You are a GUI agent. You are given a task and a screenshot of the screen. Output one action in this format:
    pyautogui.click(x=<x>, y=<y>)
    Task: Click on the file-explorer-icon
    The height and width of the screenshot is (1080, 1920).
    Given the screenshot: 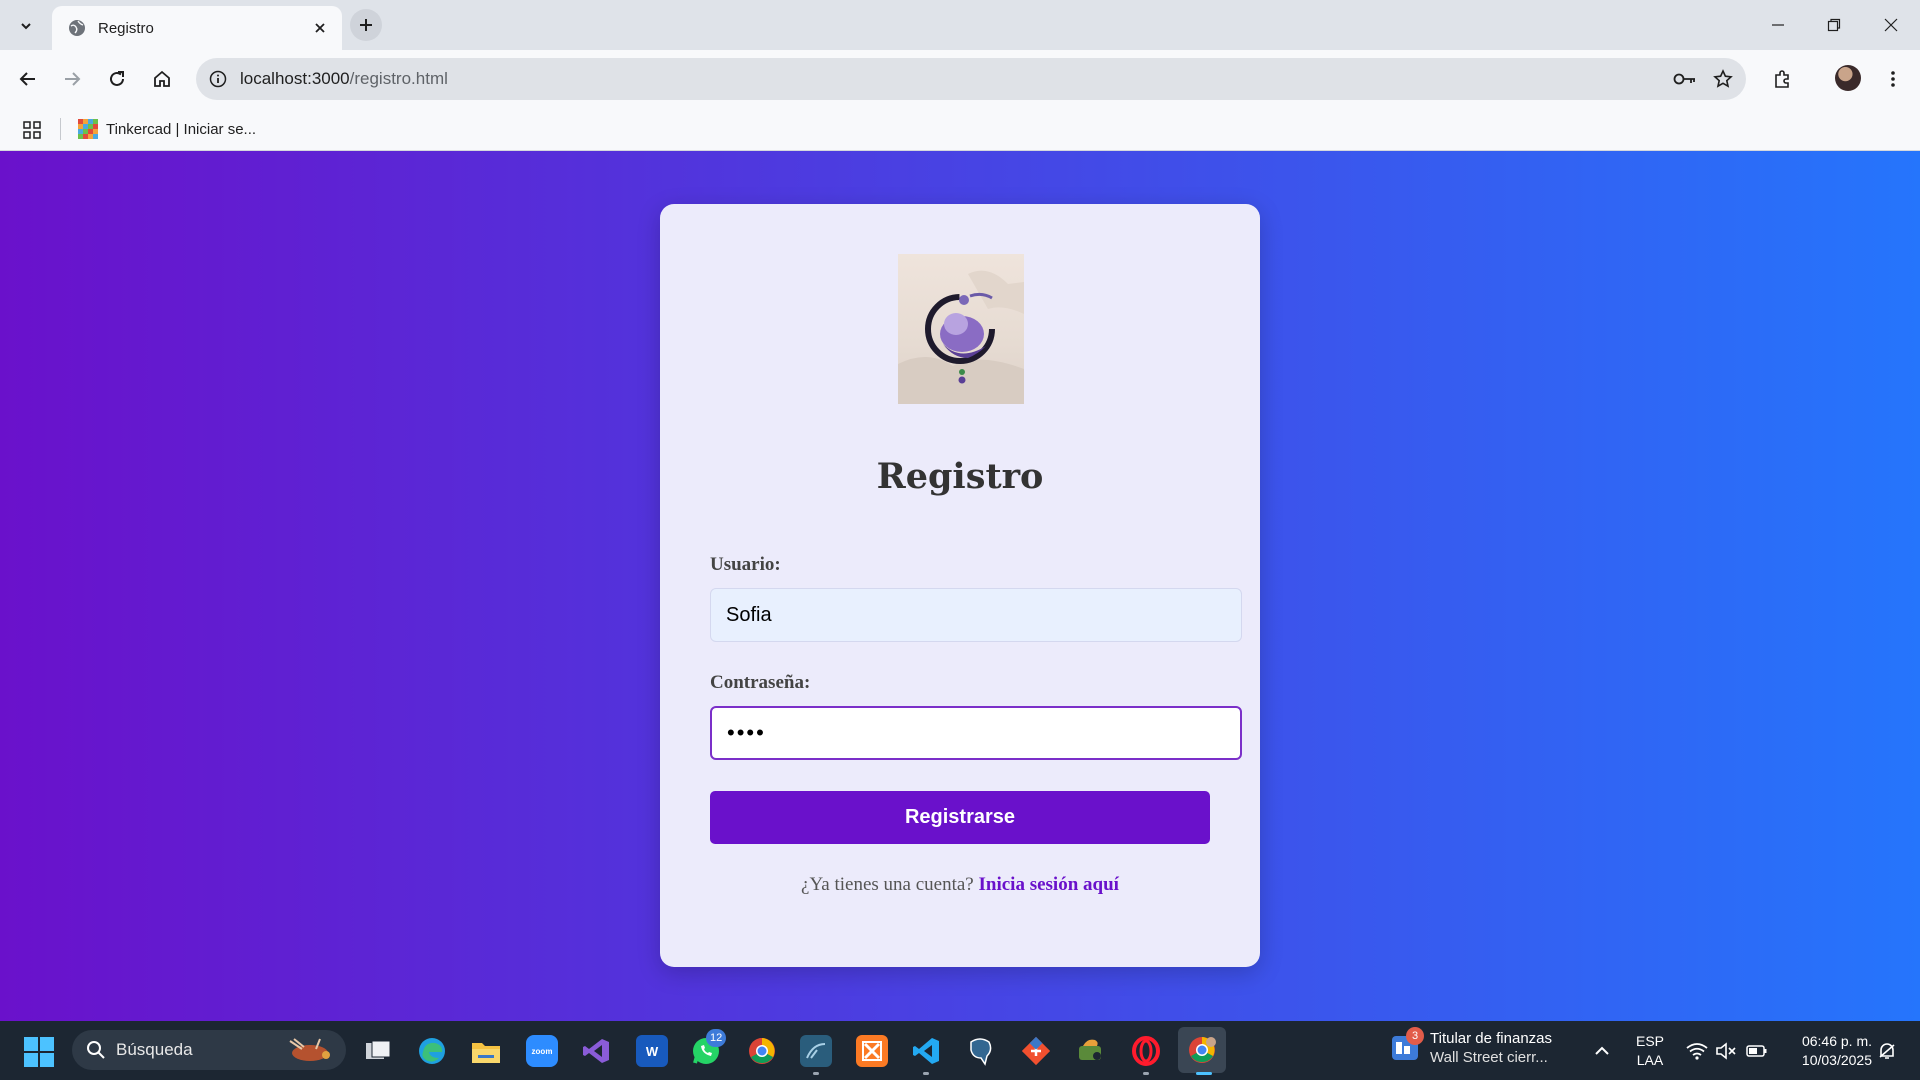 What is the action you would take?
    pyautogui.click(x=486, y=1051)
    